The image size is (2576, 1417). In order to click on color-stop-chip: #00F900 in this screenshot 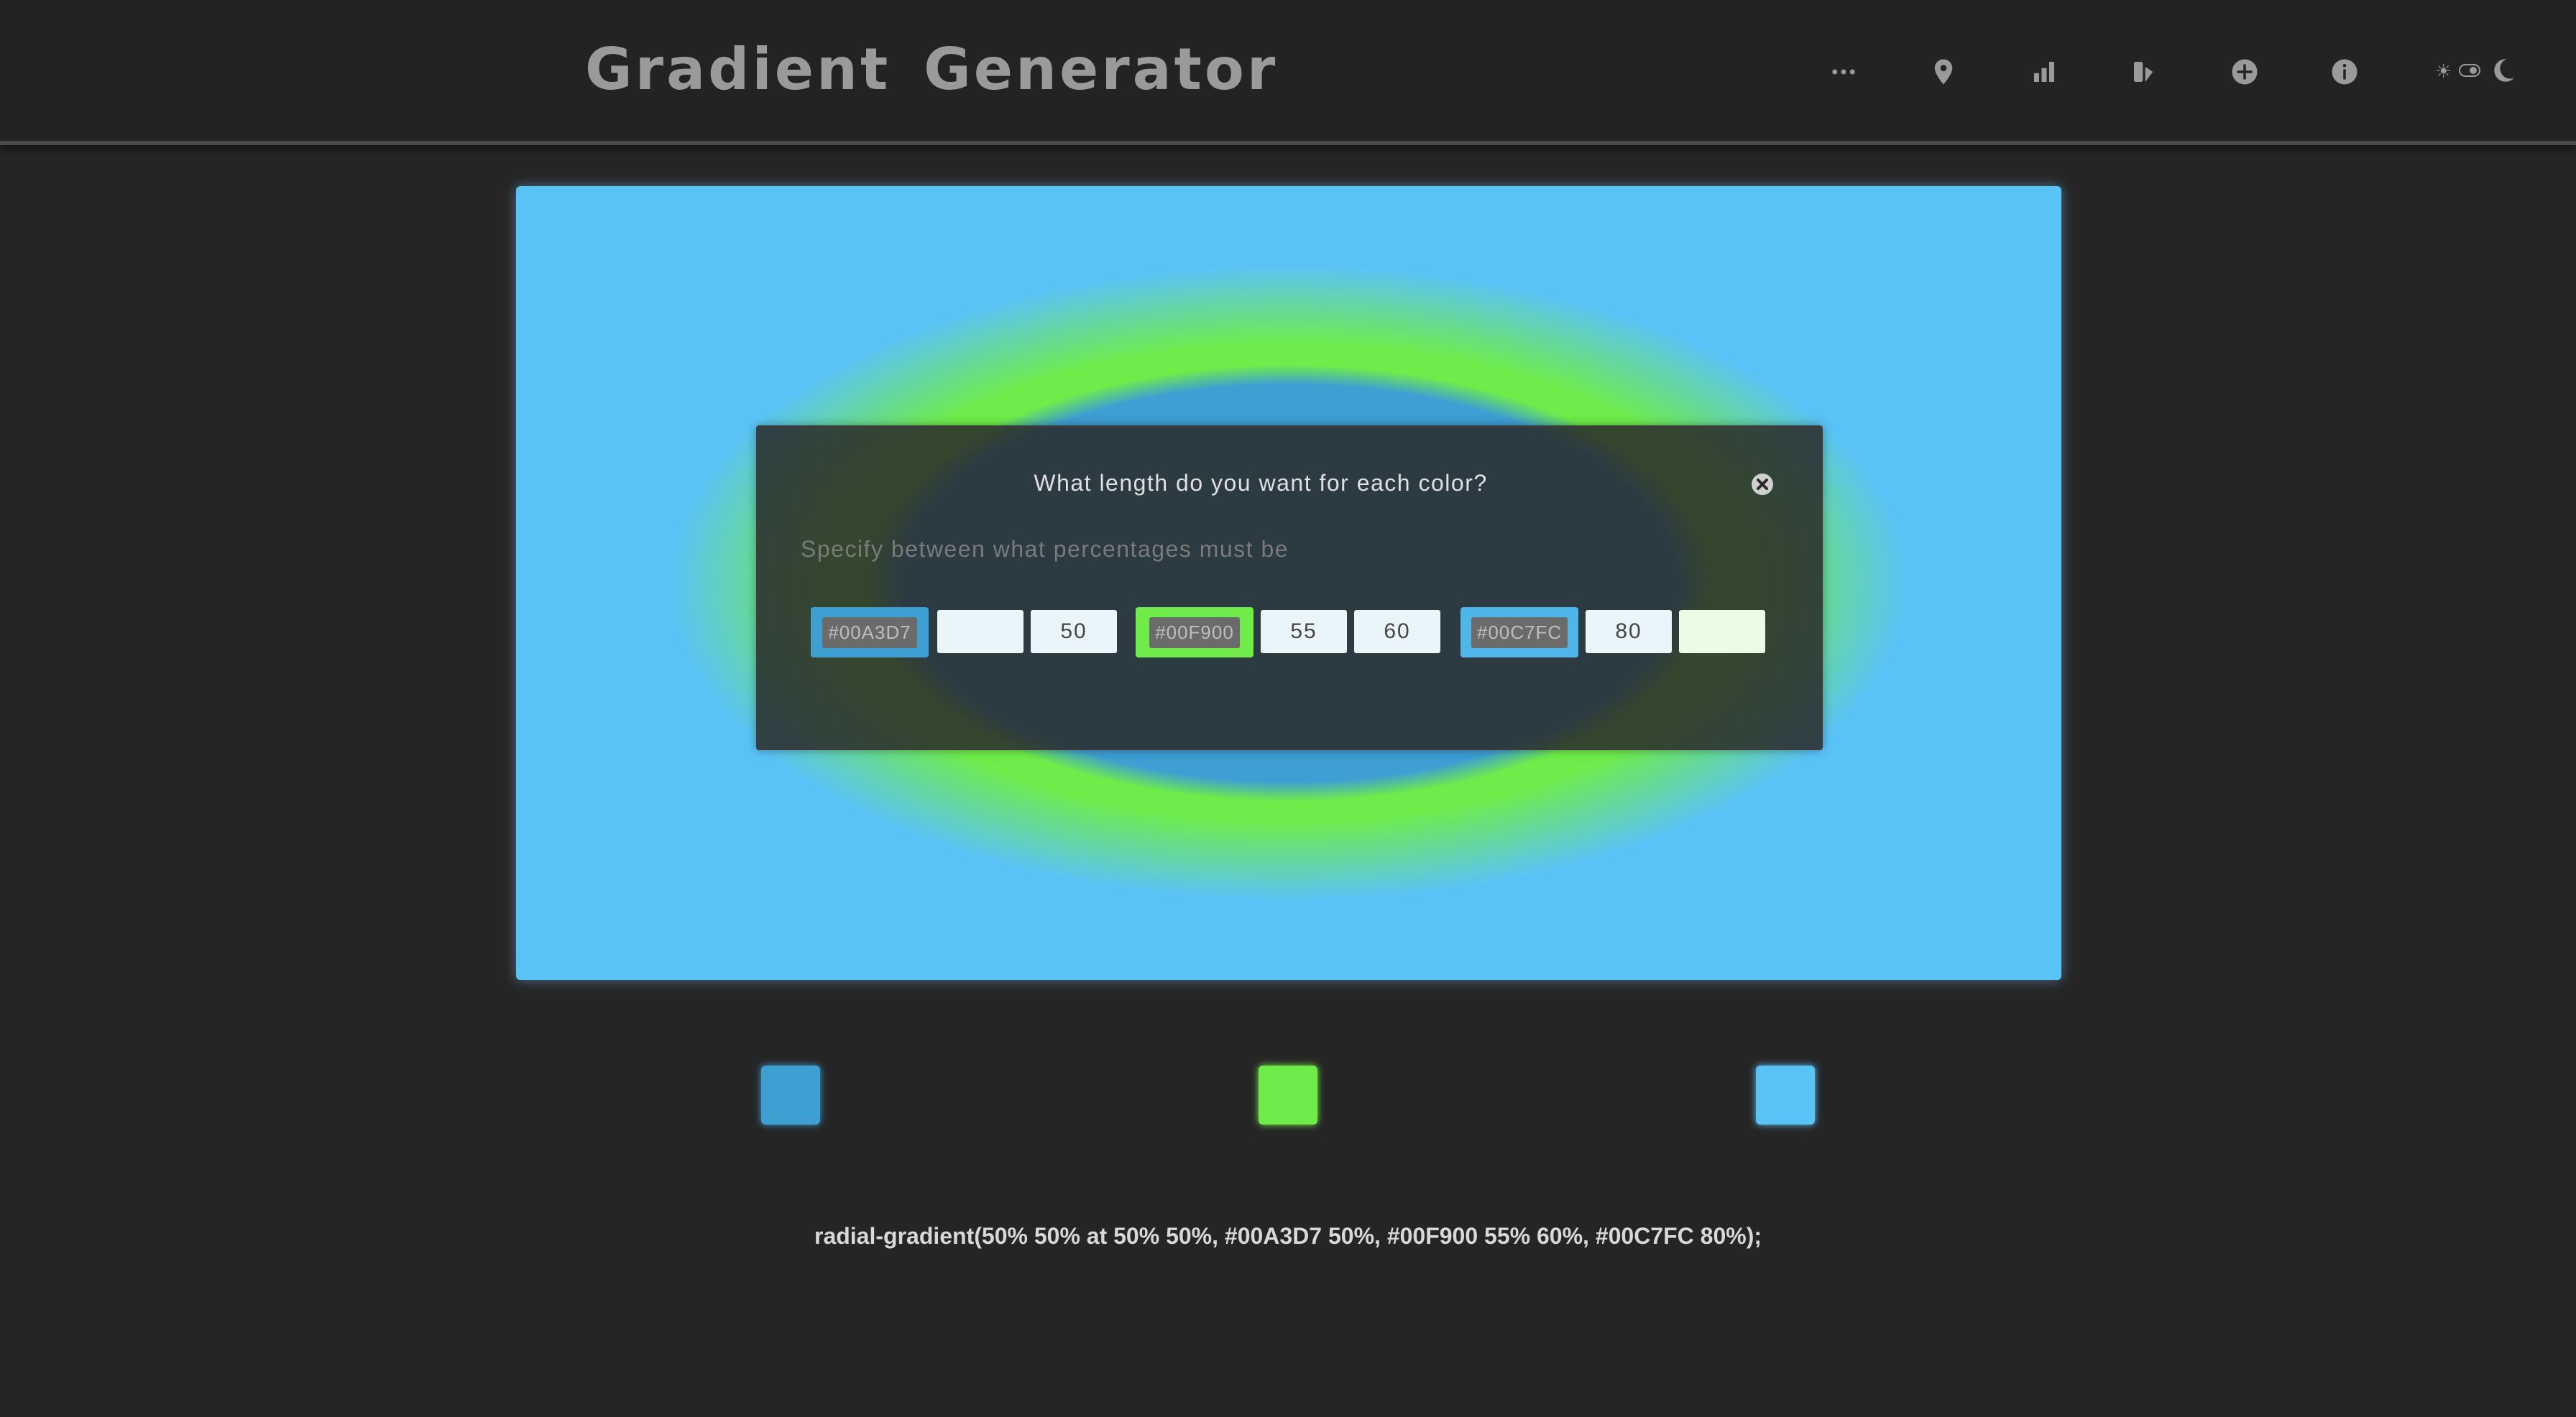, I will do `click(1195, 632)`.